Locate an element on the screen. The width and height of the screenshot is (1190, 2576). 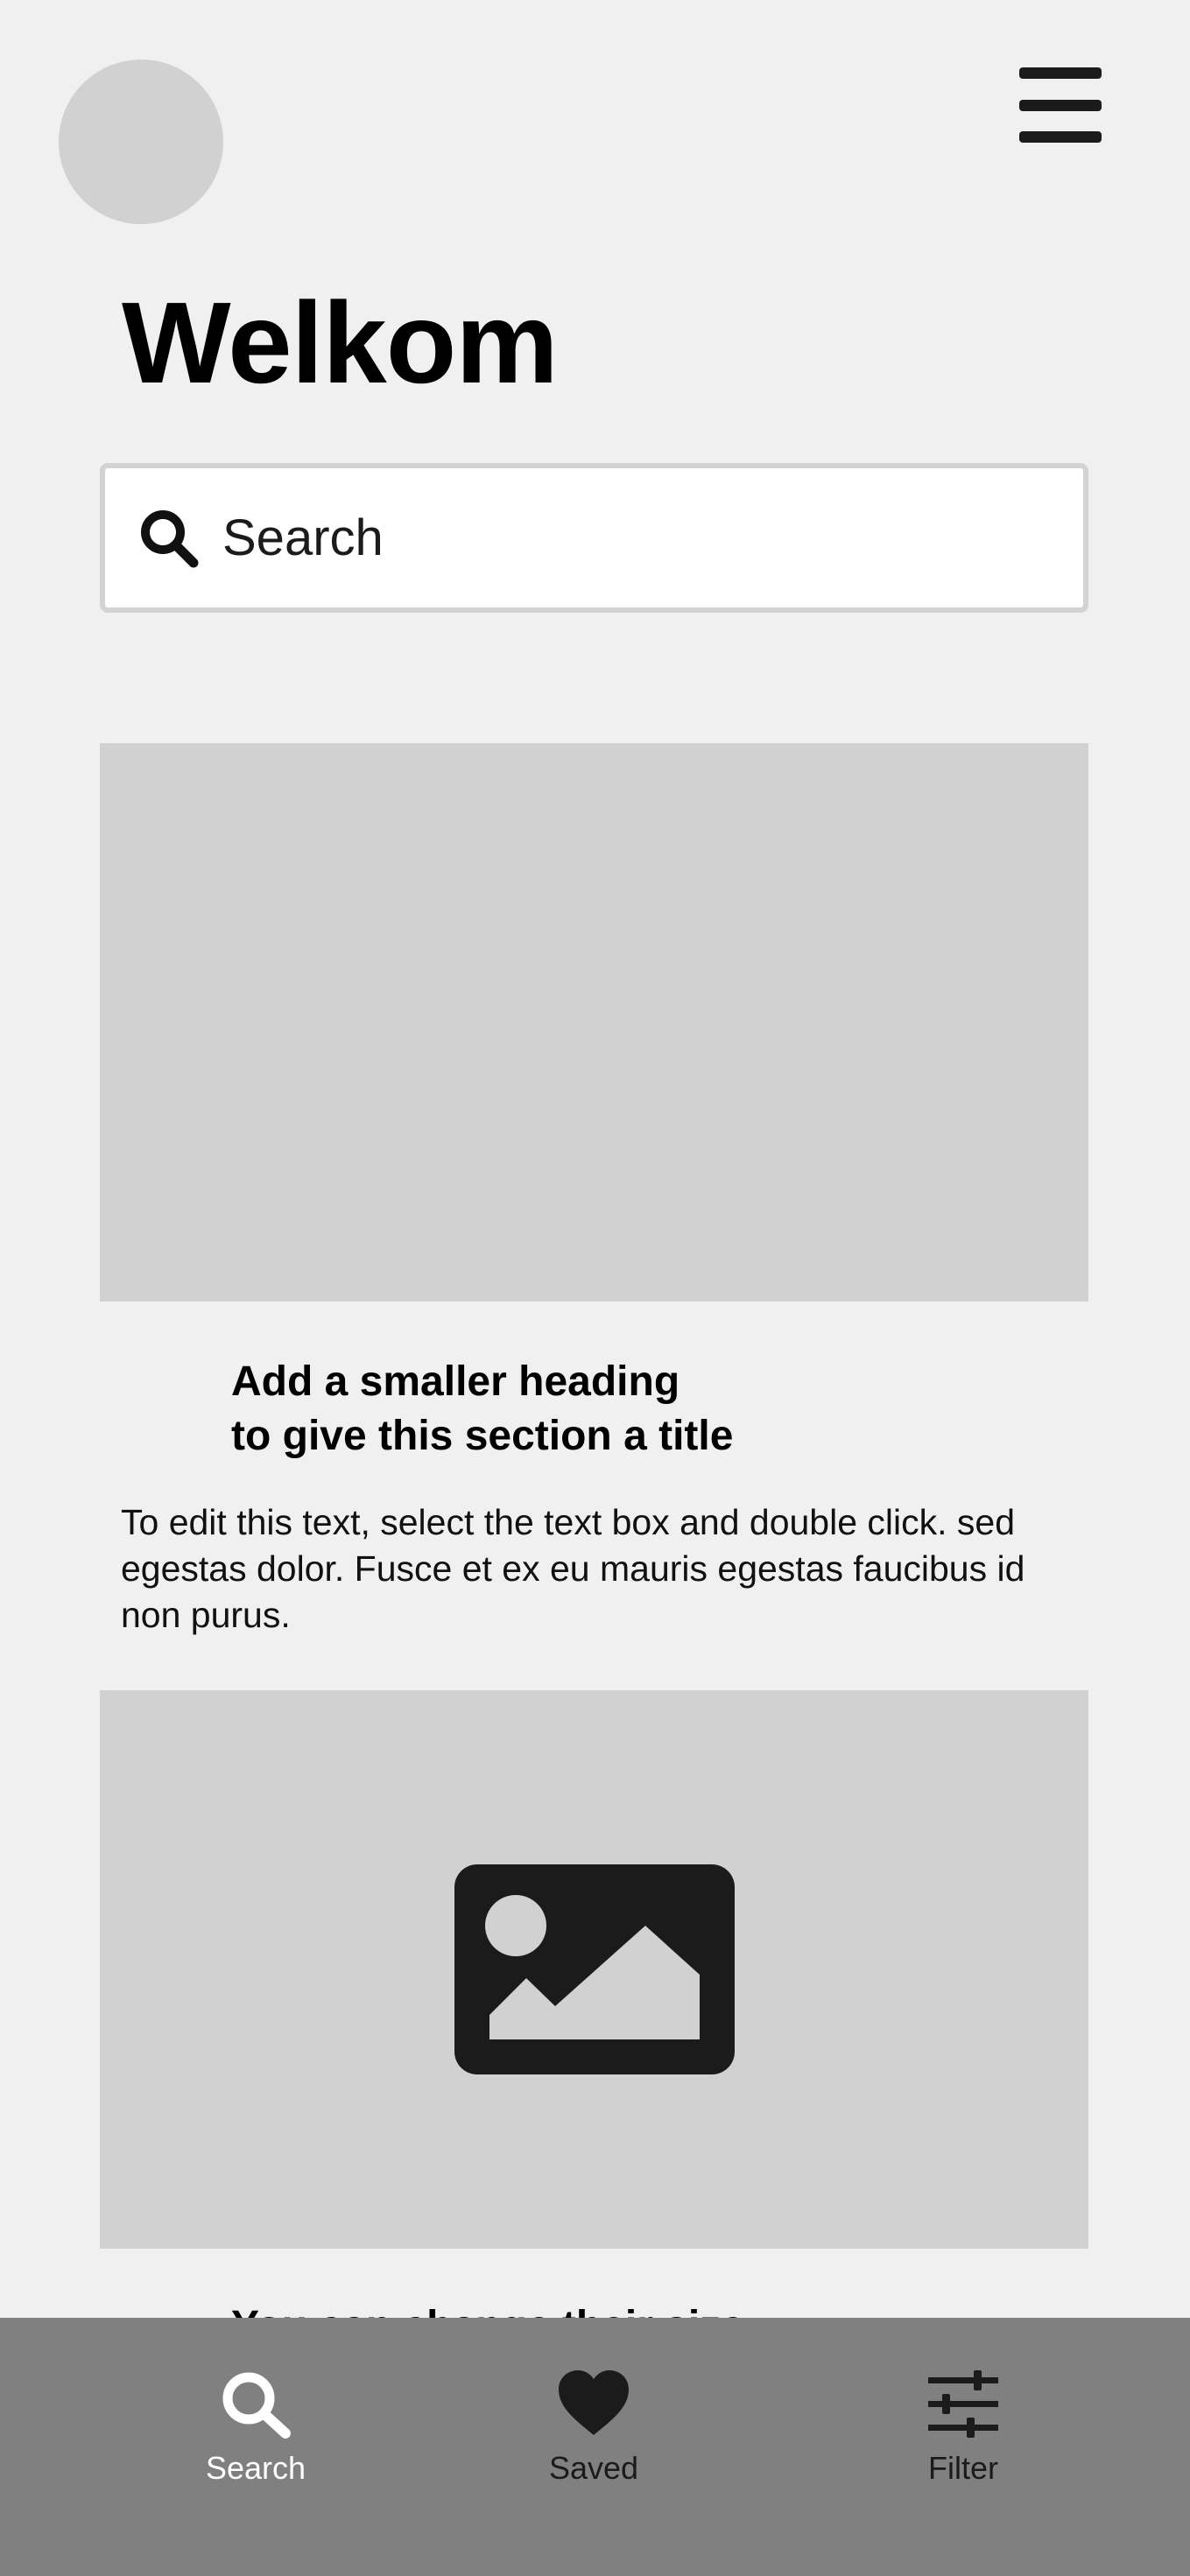
nav-item-saved: Saved is located at coordinates (593, 2429).